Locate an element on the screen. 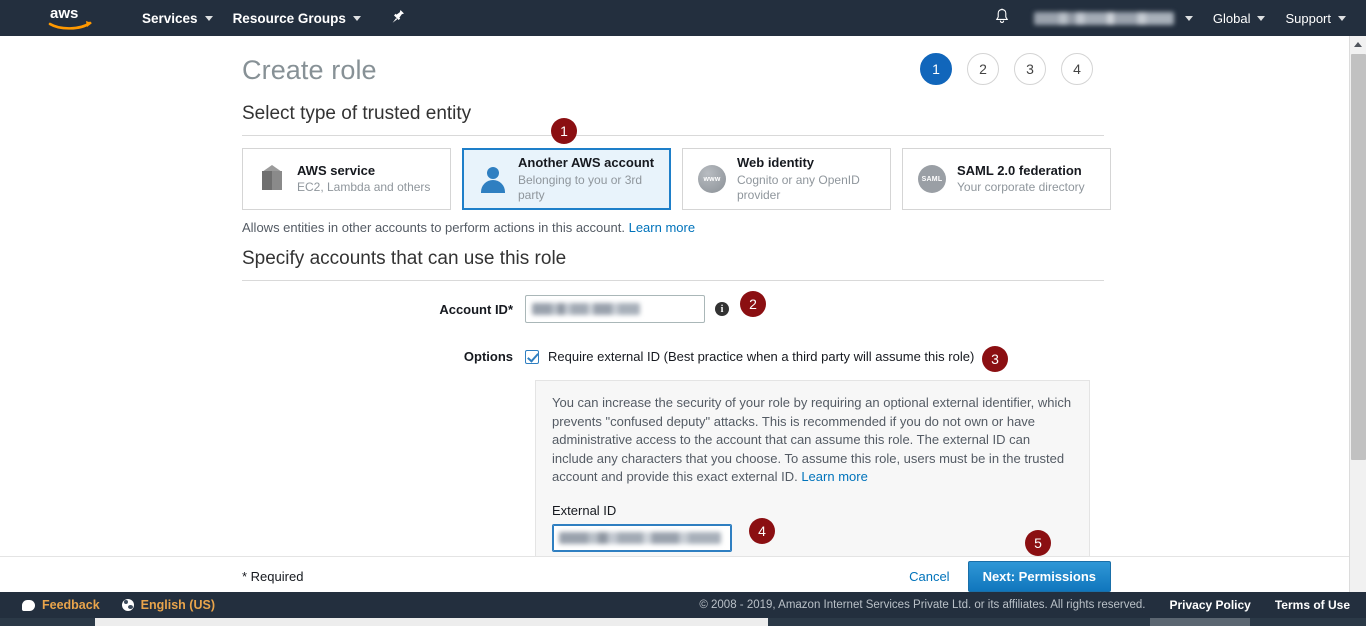 The height and width of the screenshot is (626, 1366). region-menu: Global is located at coordinates (1239, 18).